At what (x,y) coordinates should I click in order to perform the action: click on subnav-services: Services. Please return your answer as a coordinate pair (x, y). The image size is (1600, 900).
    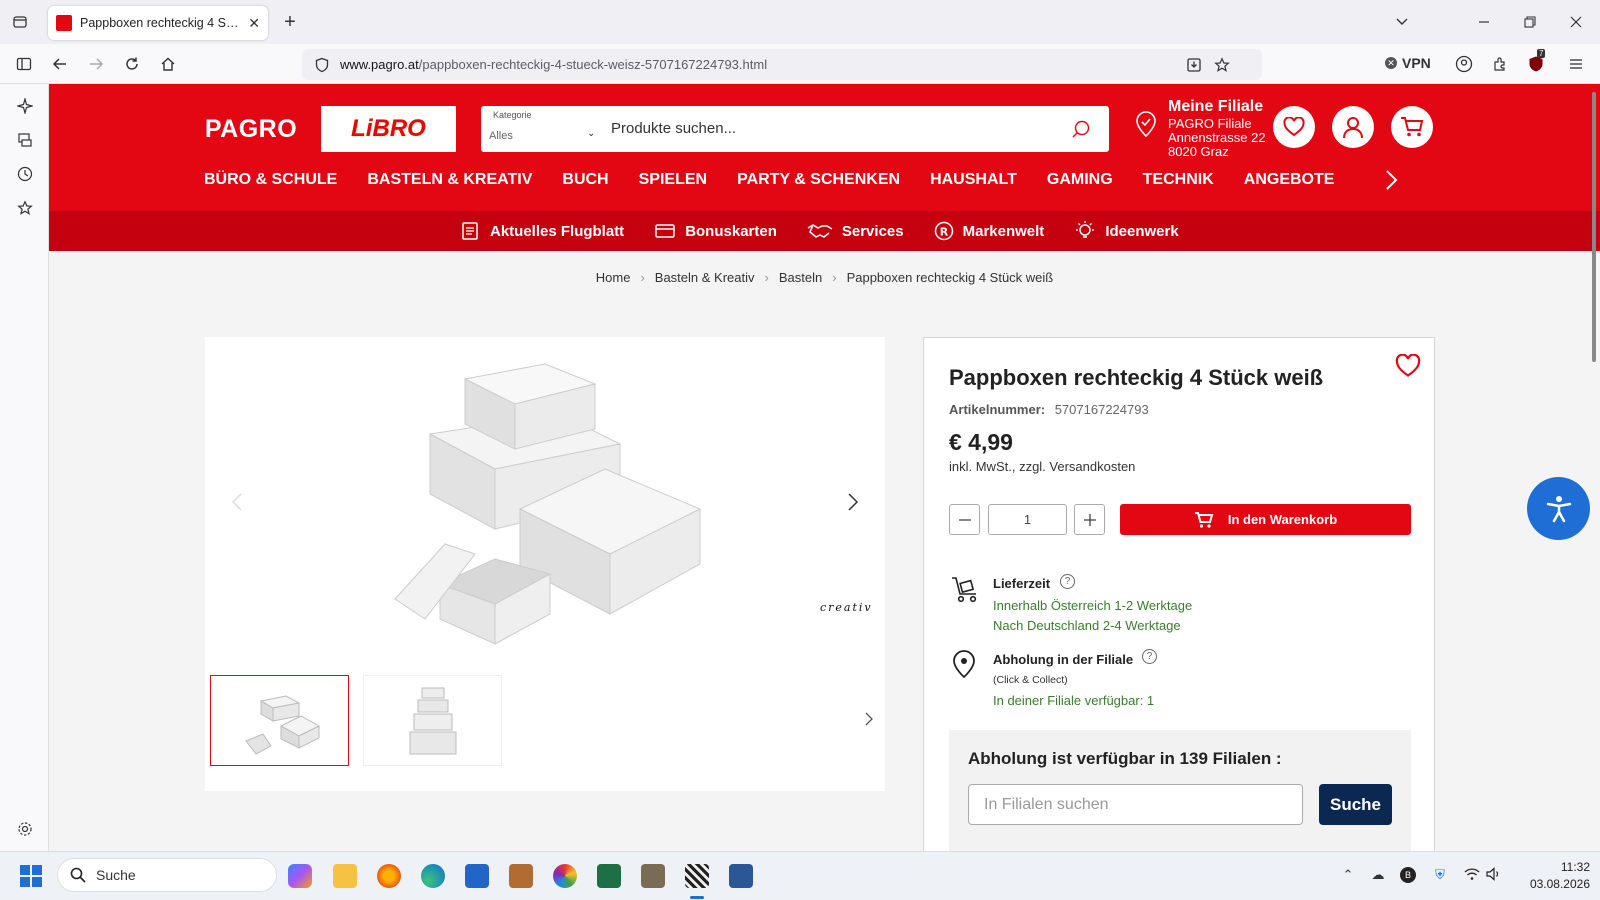
    Looking at the image, I should click on (855, 231).